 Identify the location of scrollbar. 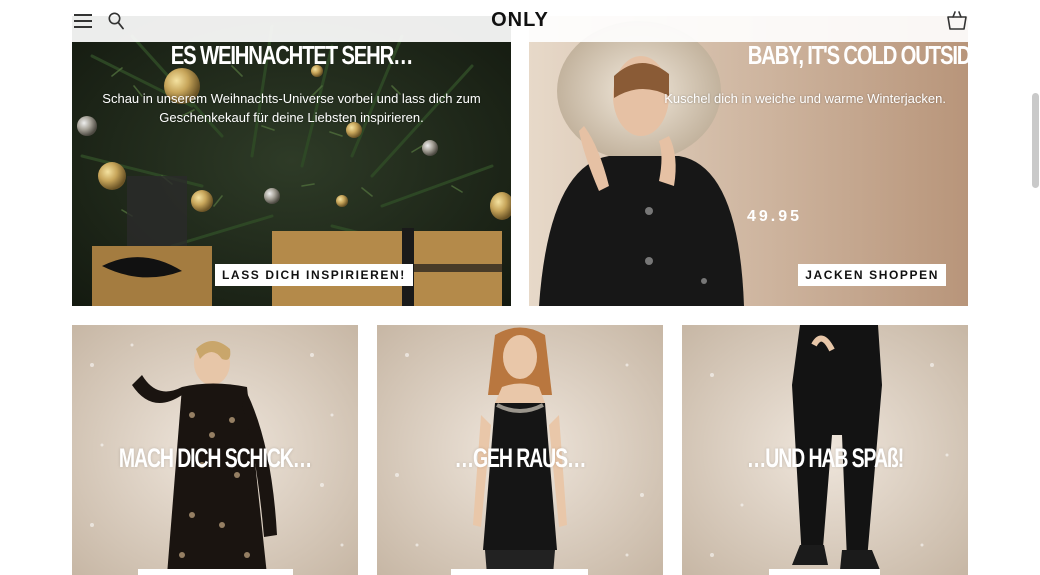
(1035, 140).